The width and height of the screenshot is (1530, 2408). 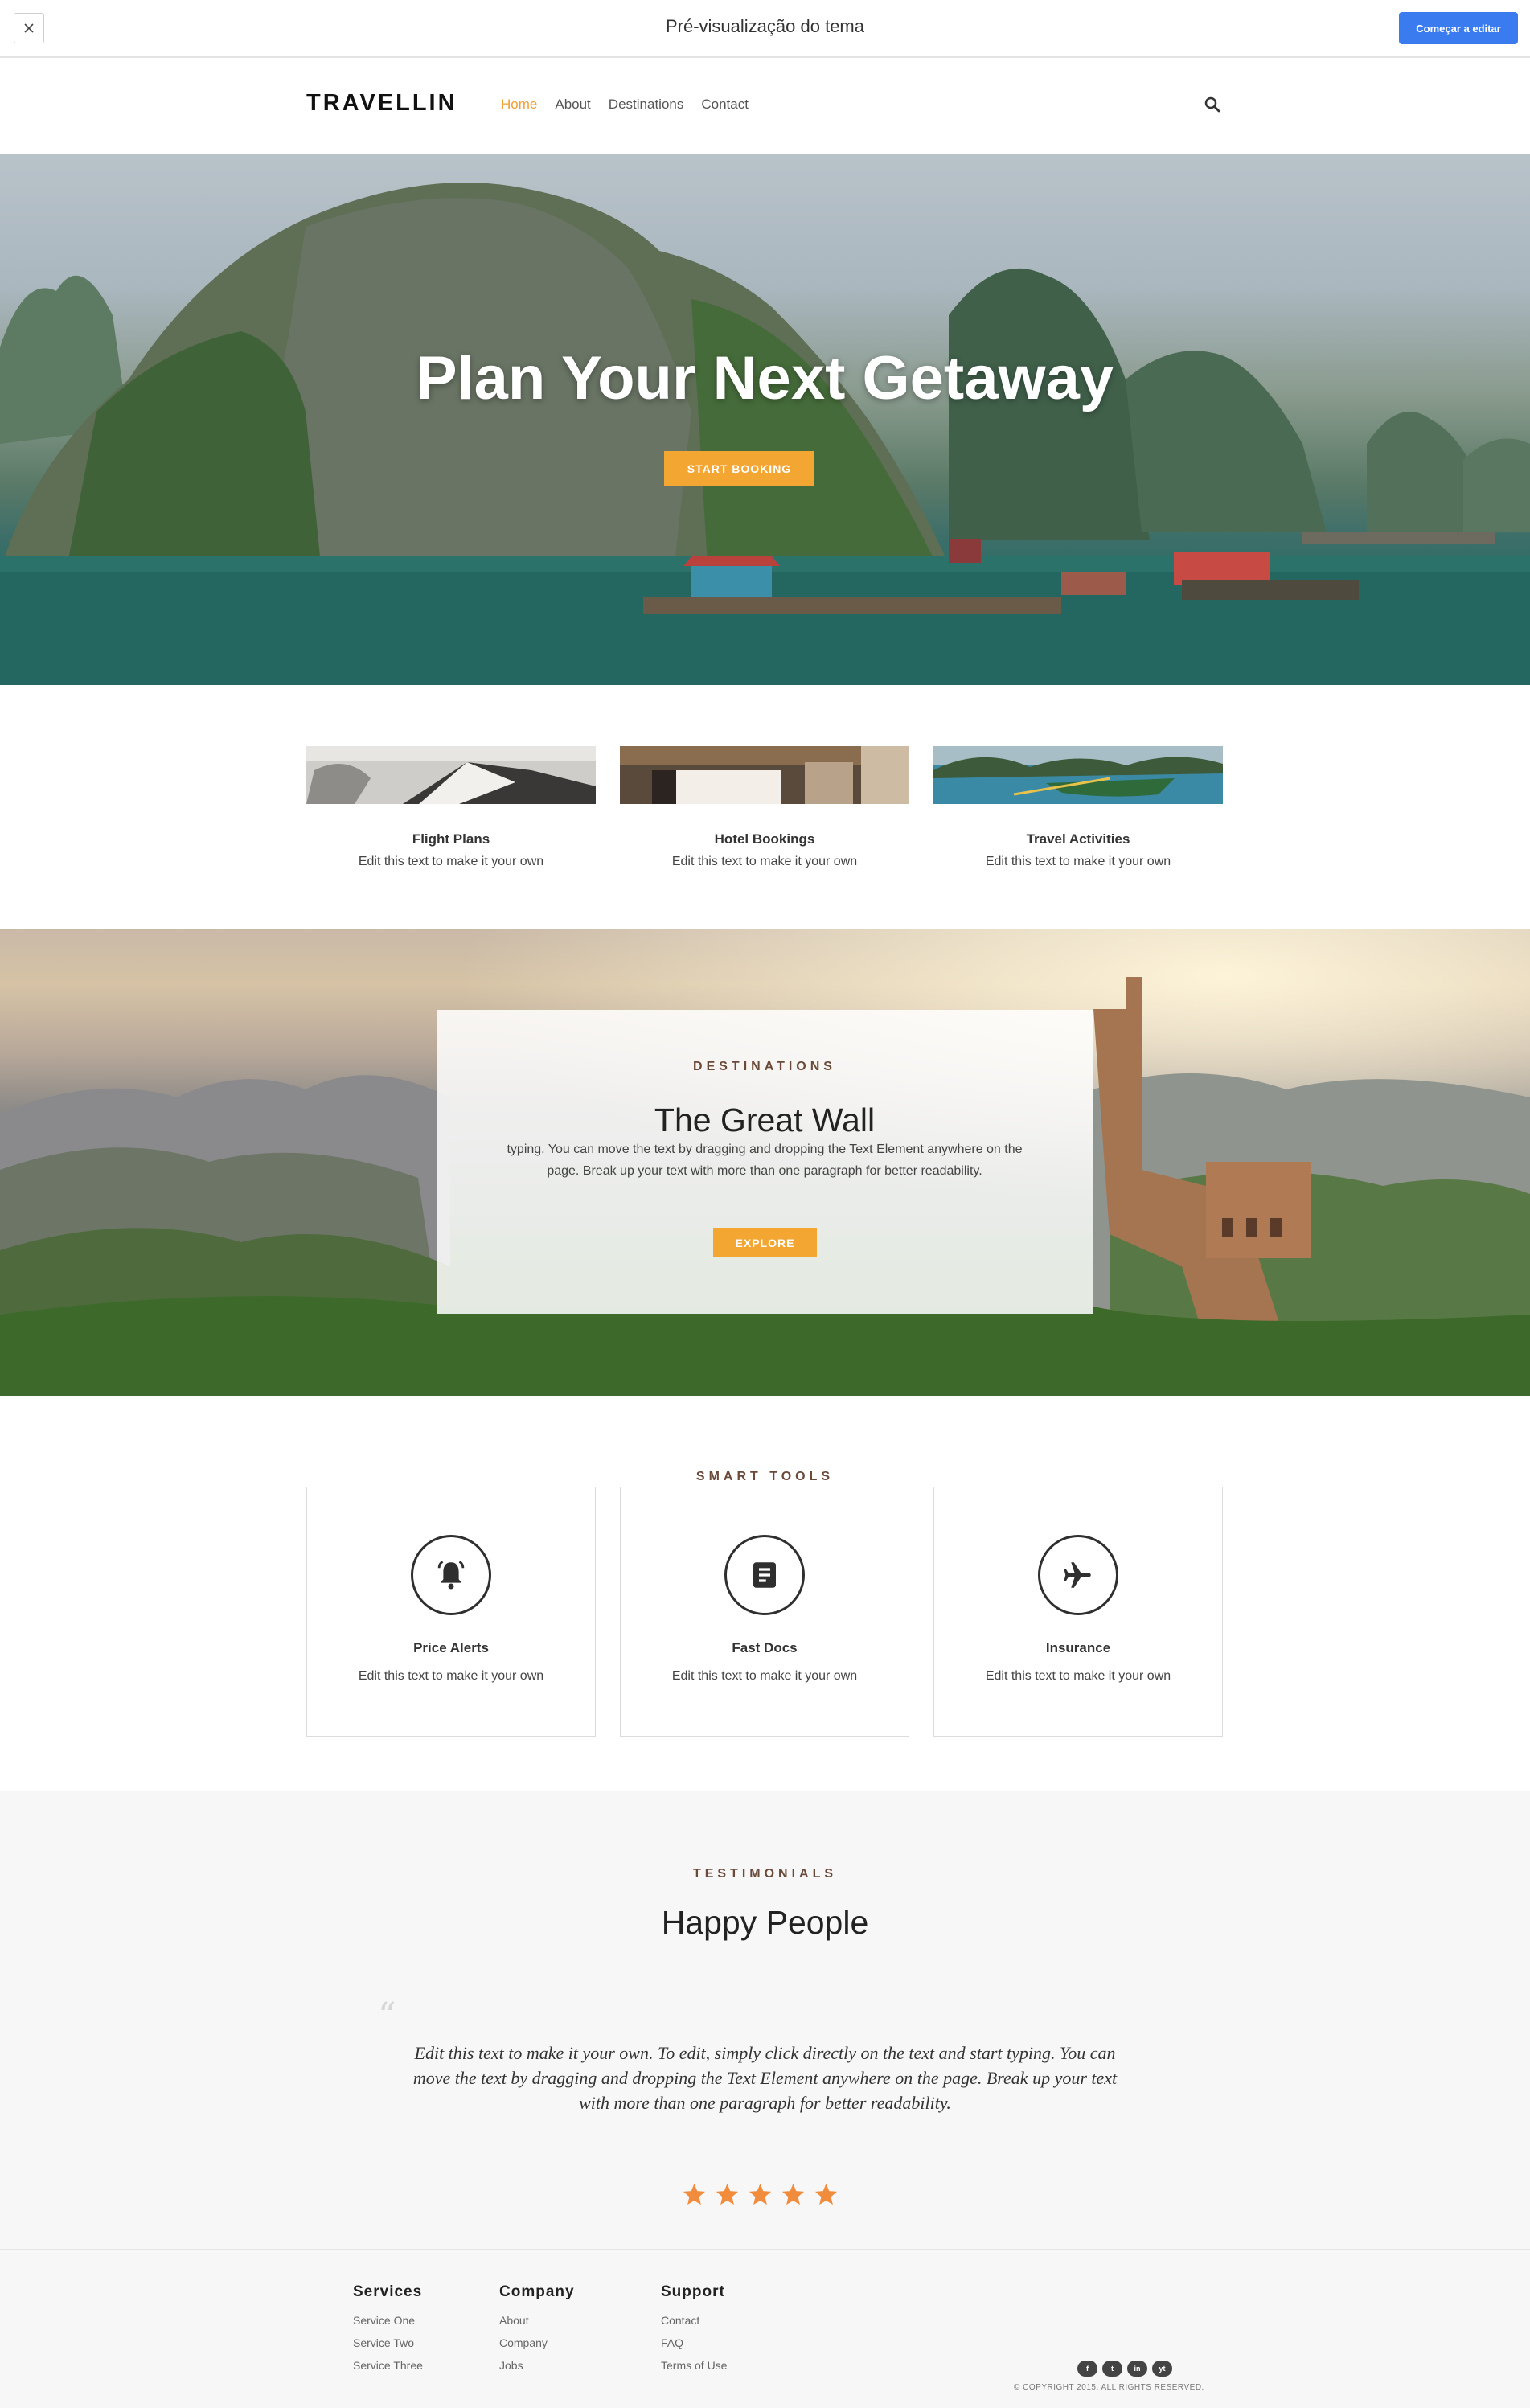 I want to click on flight-plans-image, so click(x=451, y=775).